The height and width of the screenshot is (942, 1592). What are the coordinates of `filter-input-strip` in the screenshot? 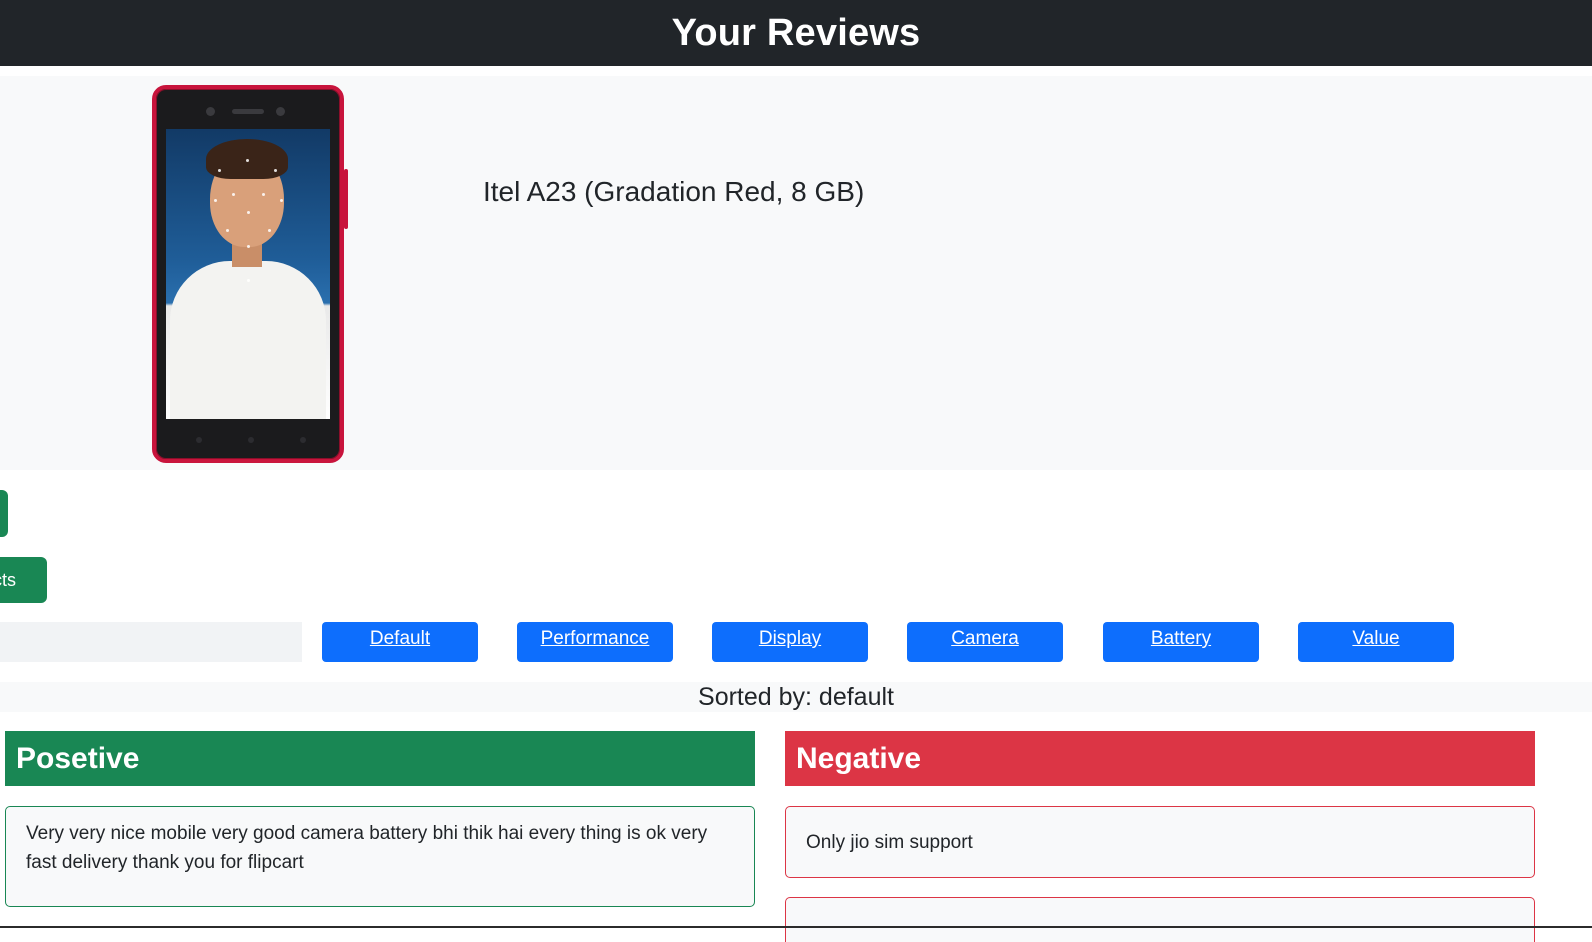 It's located at (151, 642).